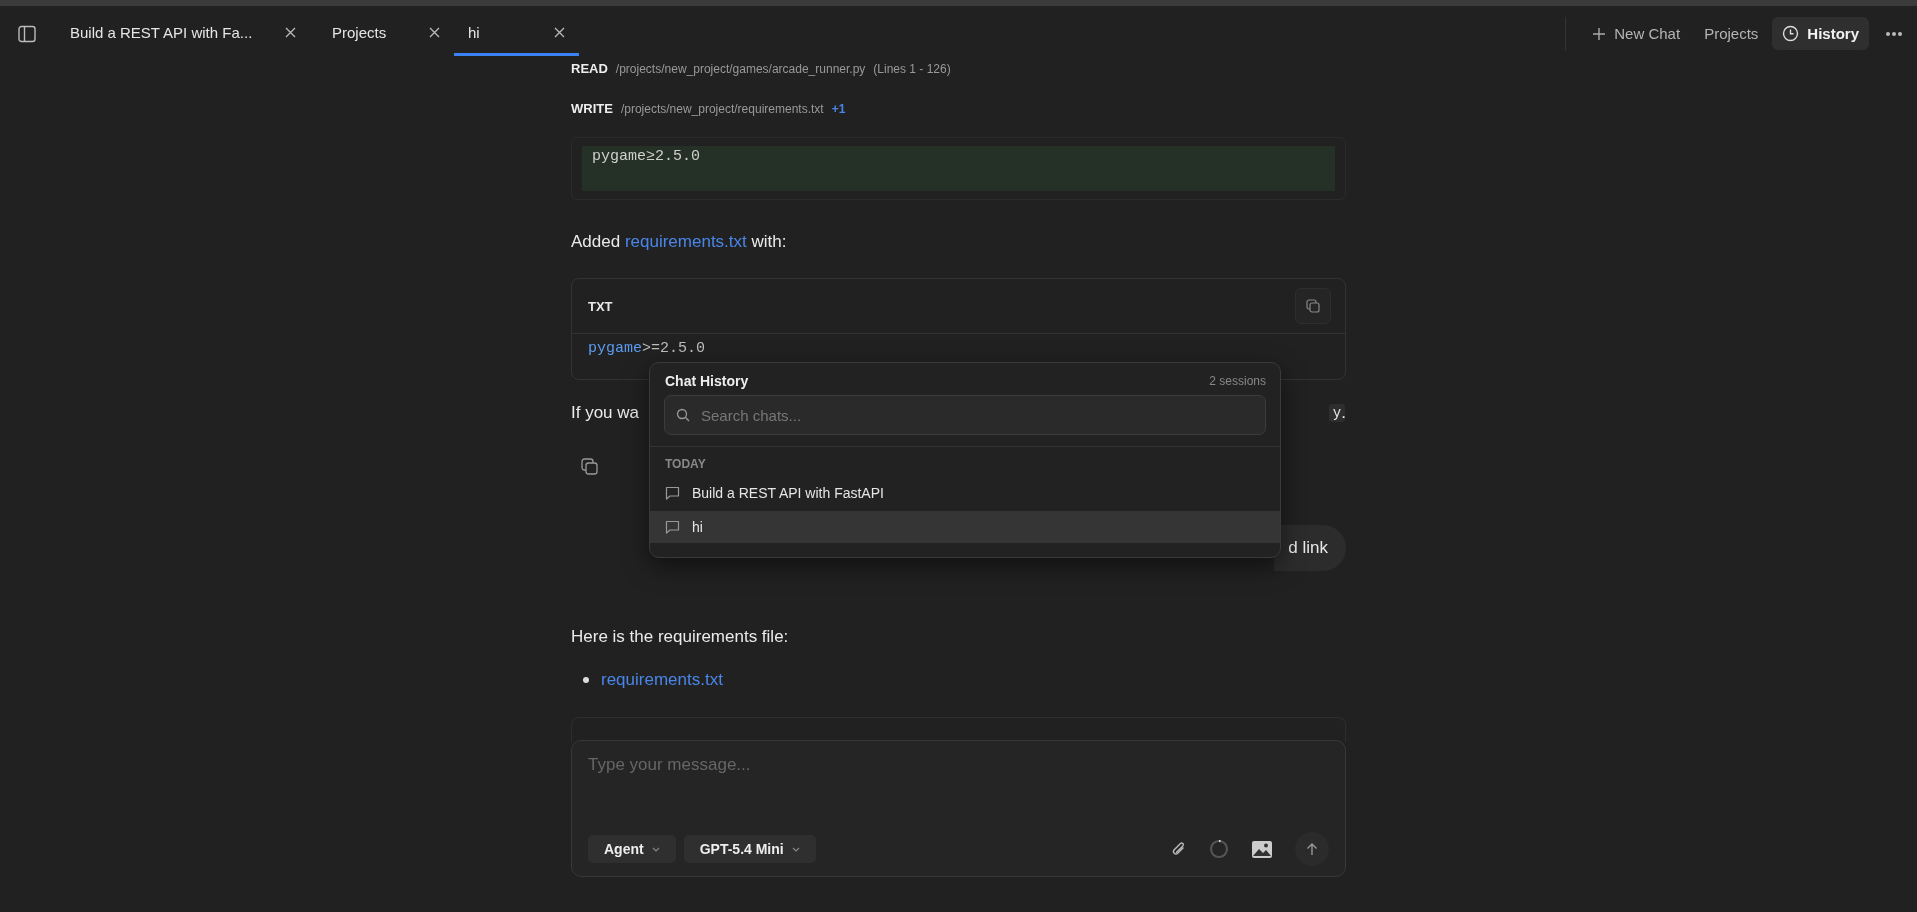 This screenshot has height=912, width=1917. Describe the element at coordinates (1237, 381) in the screenshot. I see `session-count: 2 sessions` at that location.